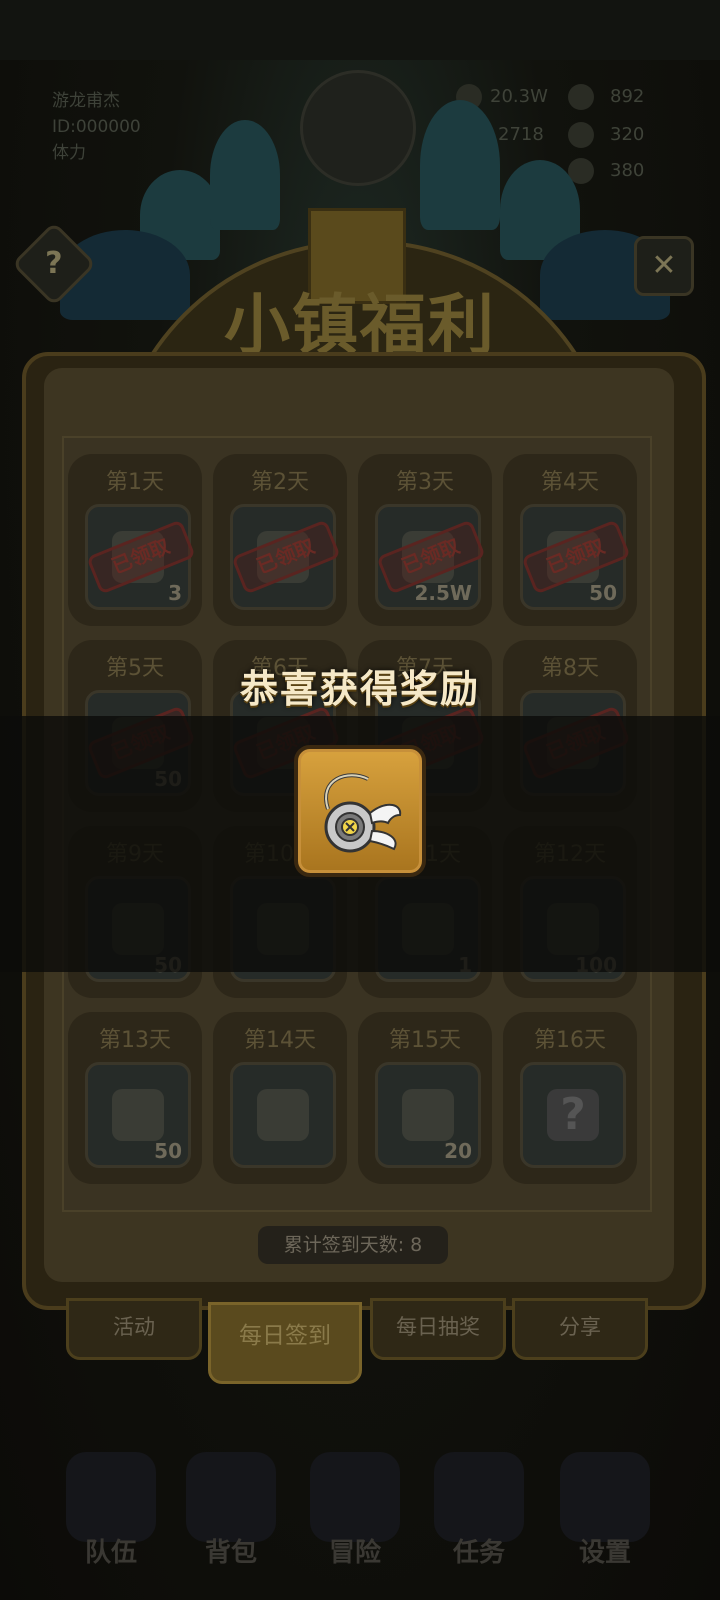 Image resolution: width=720 pixels, height=1600 pixels. Describe the element at coordinates (479, 1497) in the screenshot. I see `task-scroll-icon` at that location.